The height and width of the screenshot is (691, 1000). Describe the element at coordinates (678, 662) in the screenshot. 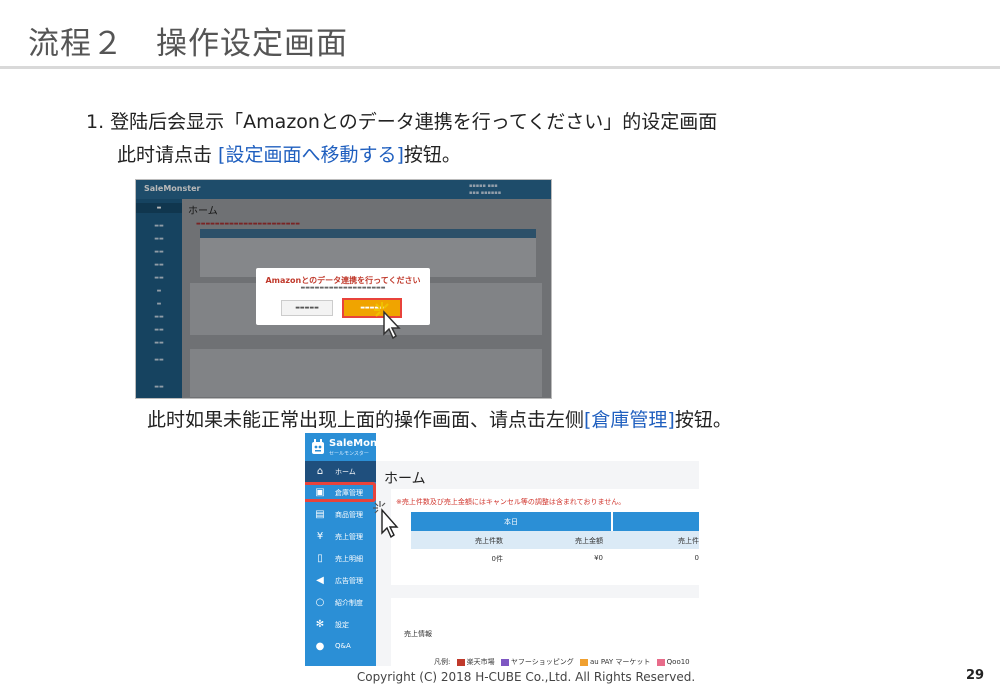

I see `legend-label: Qoo10` at that location.